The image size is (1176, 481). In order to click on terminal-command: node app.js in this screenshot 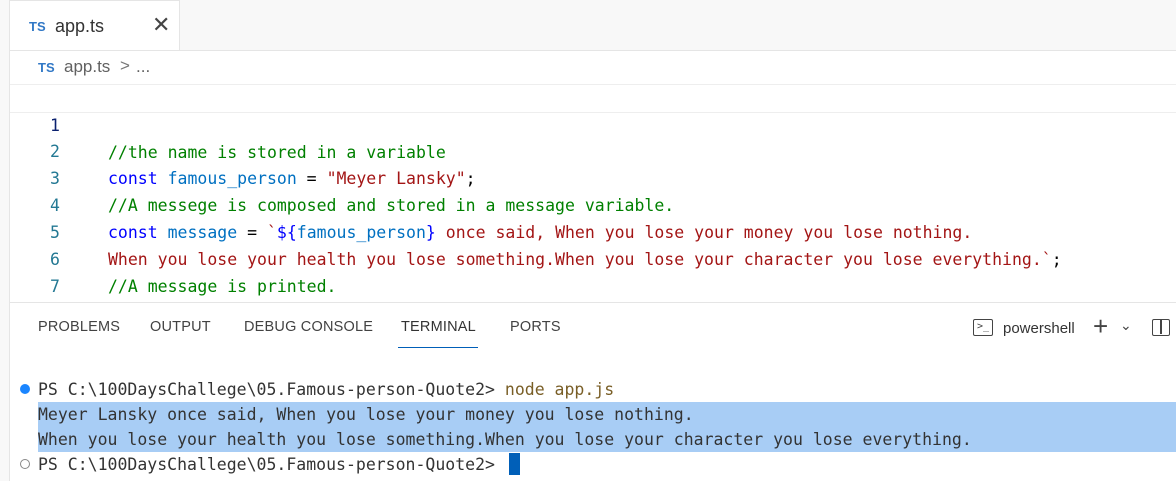, I will do `click(559, 389)`.